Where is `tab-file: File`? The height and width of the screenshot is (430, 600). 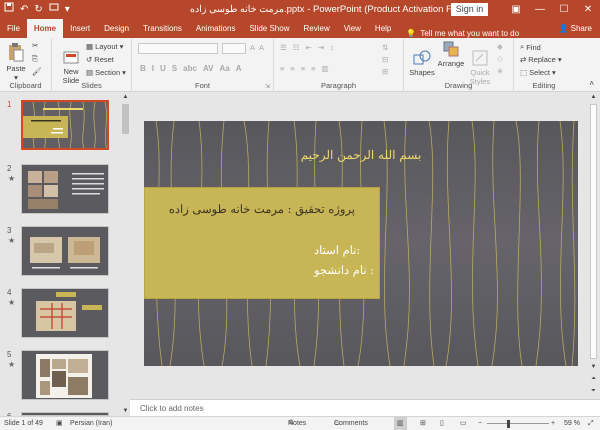
tab-file: File is located at coordinates (13, 28).